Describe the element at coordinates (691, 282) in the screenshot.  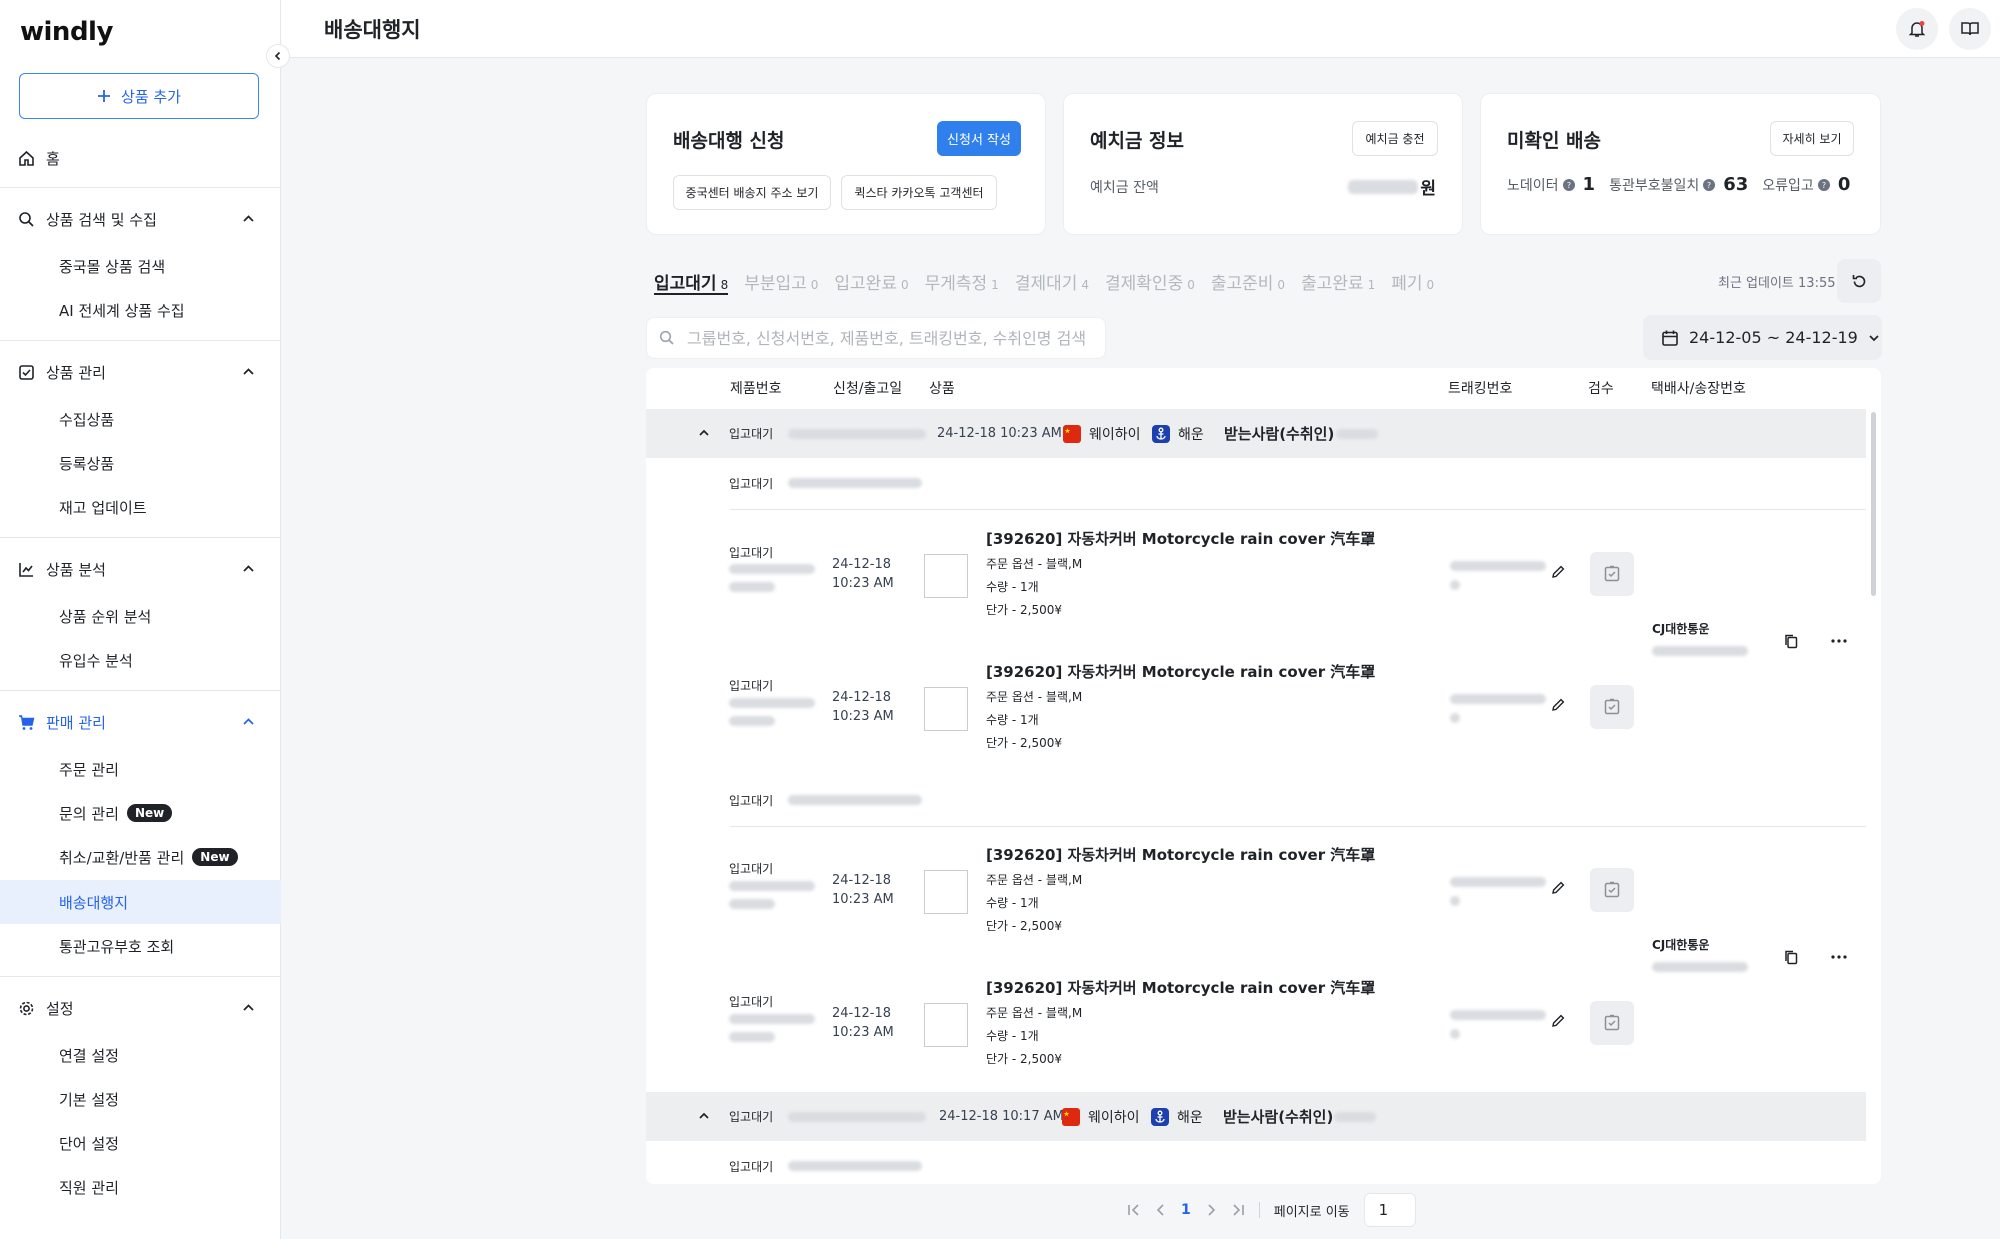
I see `tab-waiting-receipt: 입고대기 8` at that location.